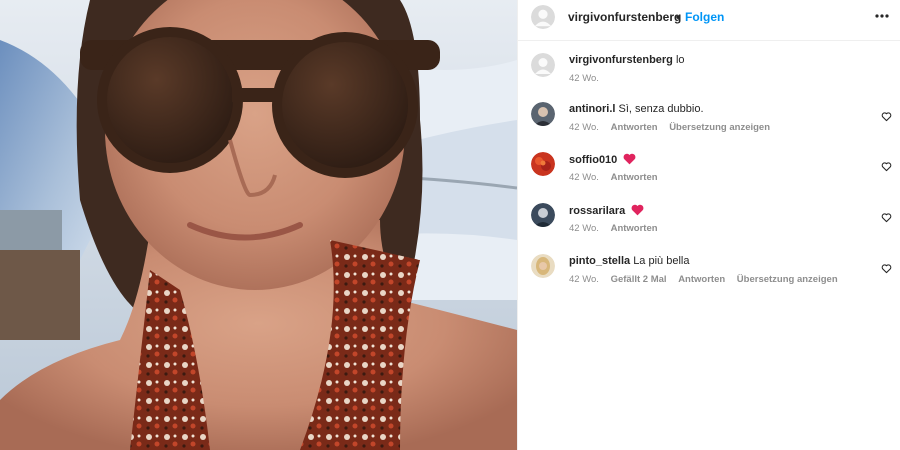 The image size is (900, 450). What do you see at coordinates (709, 172) in the screenshot?
I see `comment-item: soffio010 42 Wo. Antworten` at bounding box center [709, 172].